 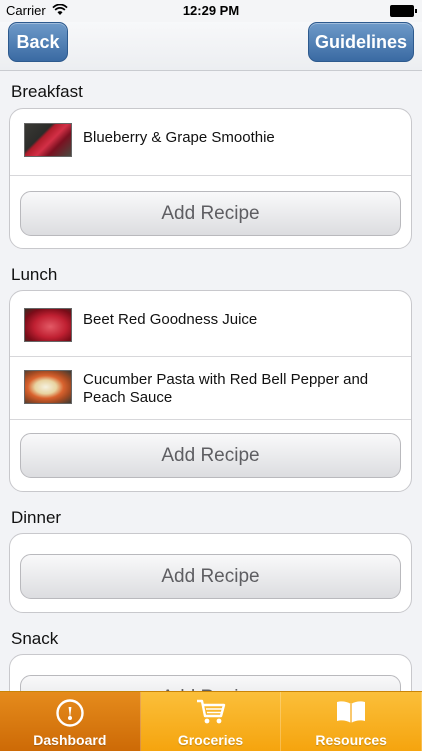 What do you see at coordinates (210, 711) in the screenshot?
I see `cart-icon` at bounding box center [210, 711].